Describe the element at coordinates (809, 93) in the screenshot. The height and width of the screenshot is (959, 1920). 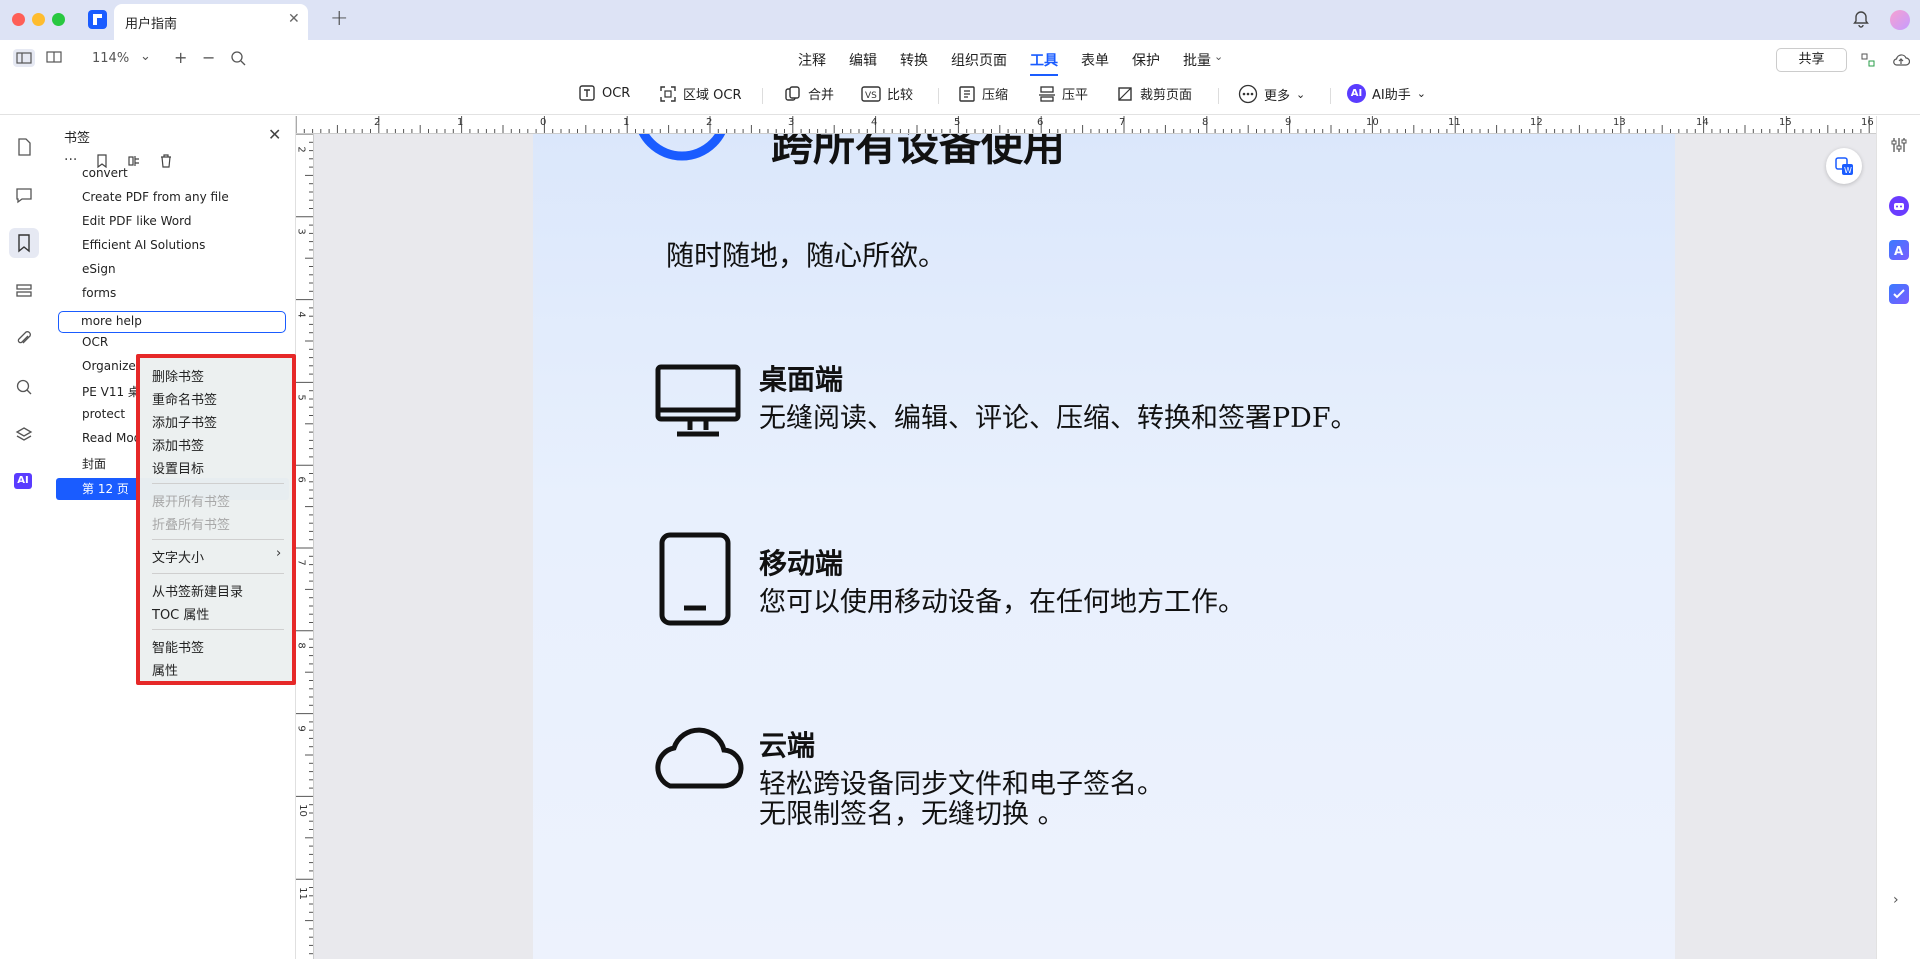
I see `merge-tool: 合并` at that location.